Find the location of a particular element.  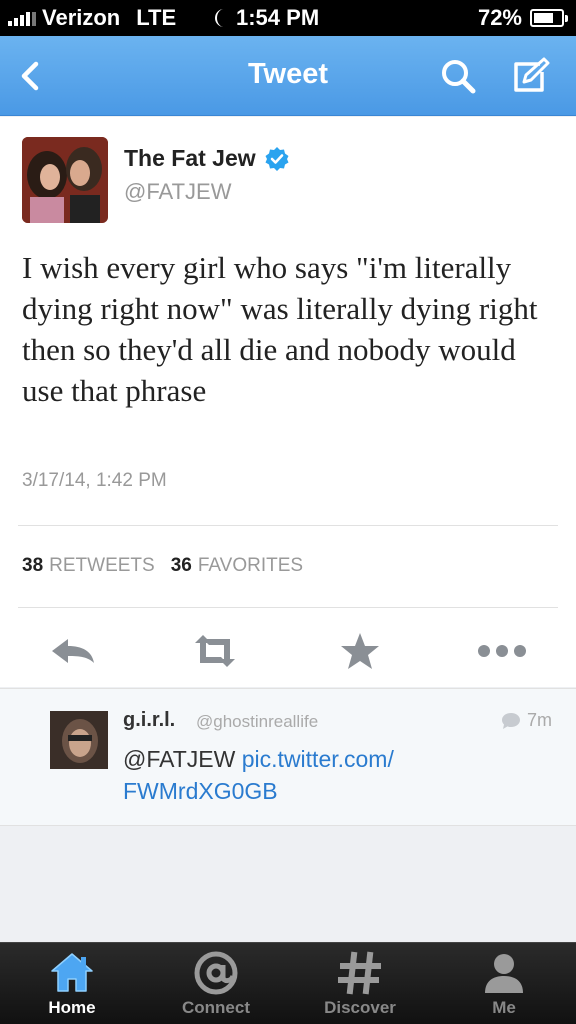

user-avatar is located at coordinates (65, 180).